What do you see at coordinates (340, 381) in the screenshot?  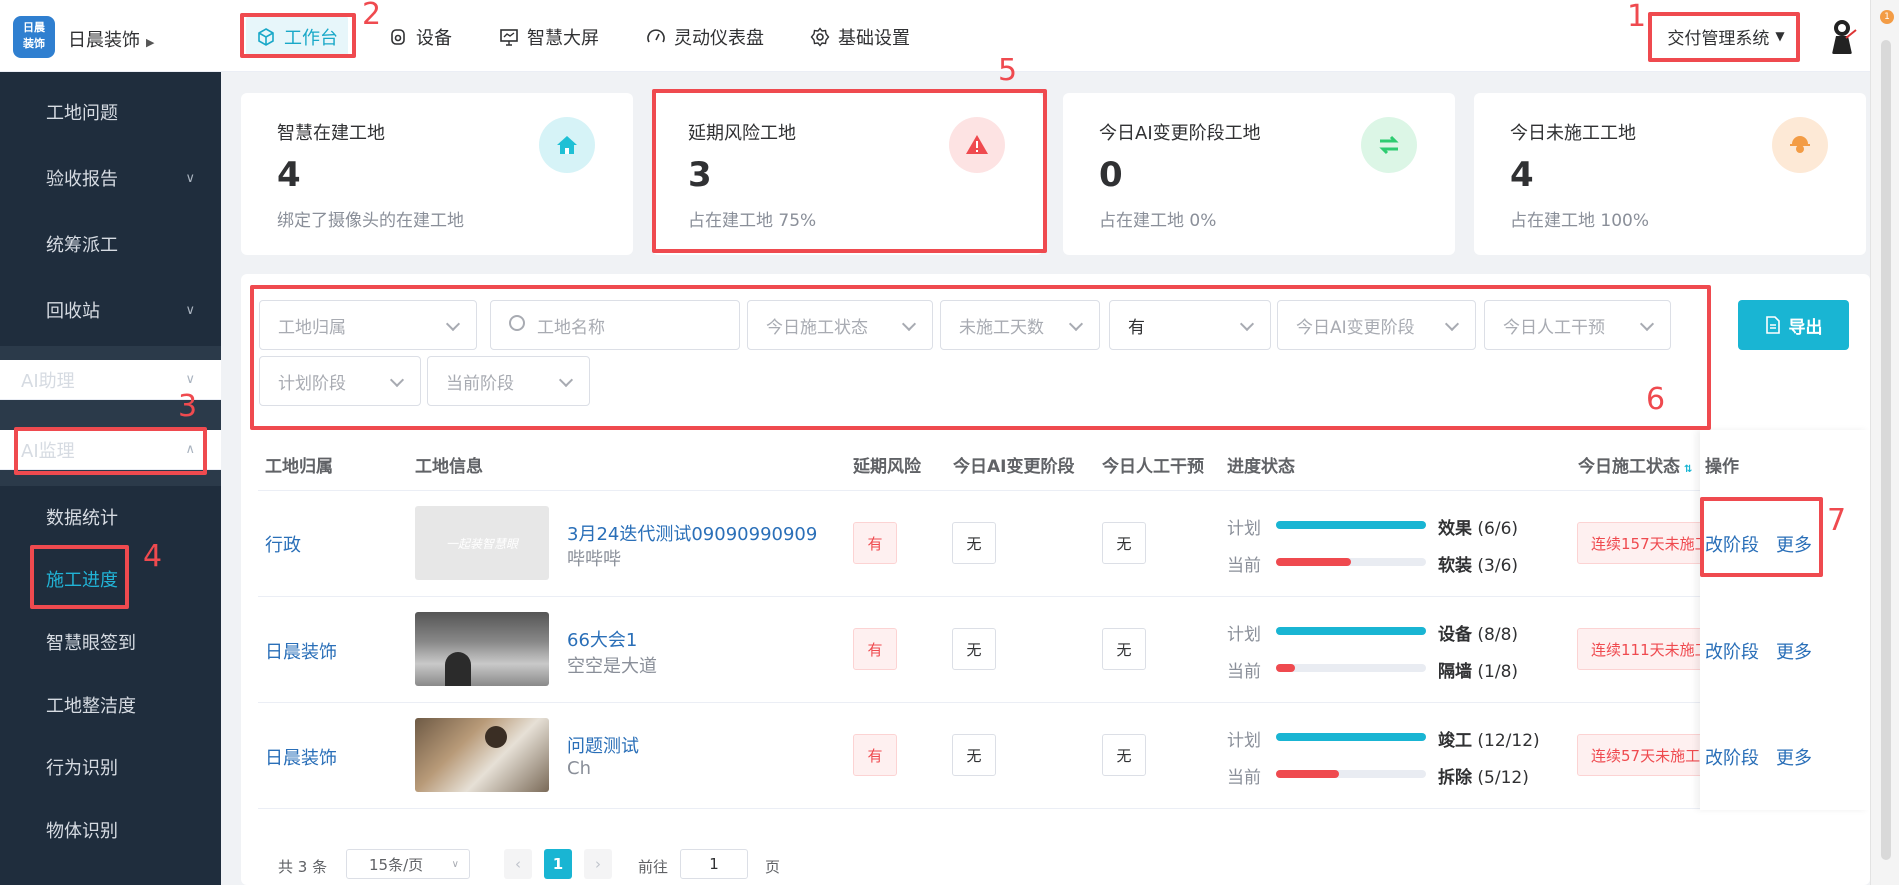 I see `filter-plan-stage: 计划阶段` at bounding box center [340, 381].